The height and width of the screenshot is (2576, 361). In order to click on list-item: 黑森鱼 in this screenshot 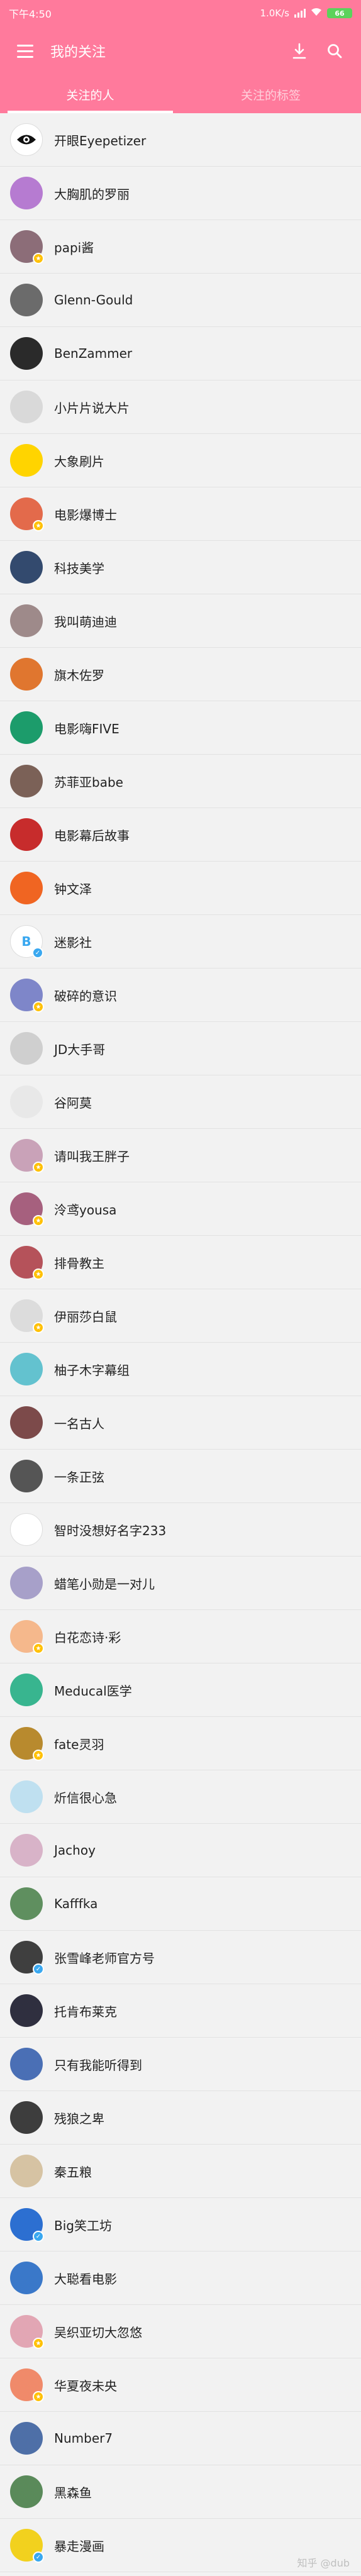, I will do `click(181, 2492)`.